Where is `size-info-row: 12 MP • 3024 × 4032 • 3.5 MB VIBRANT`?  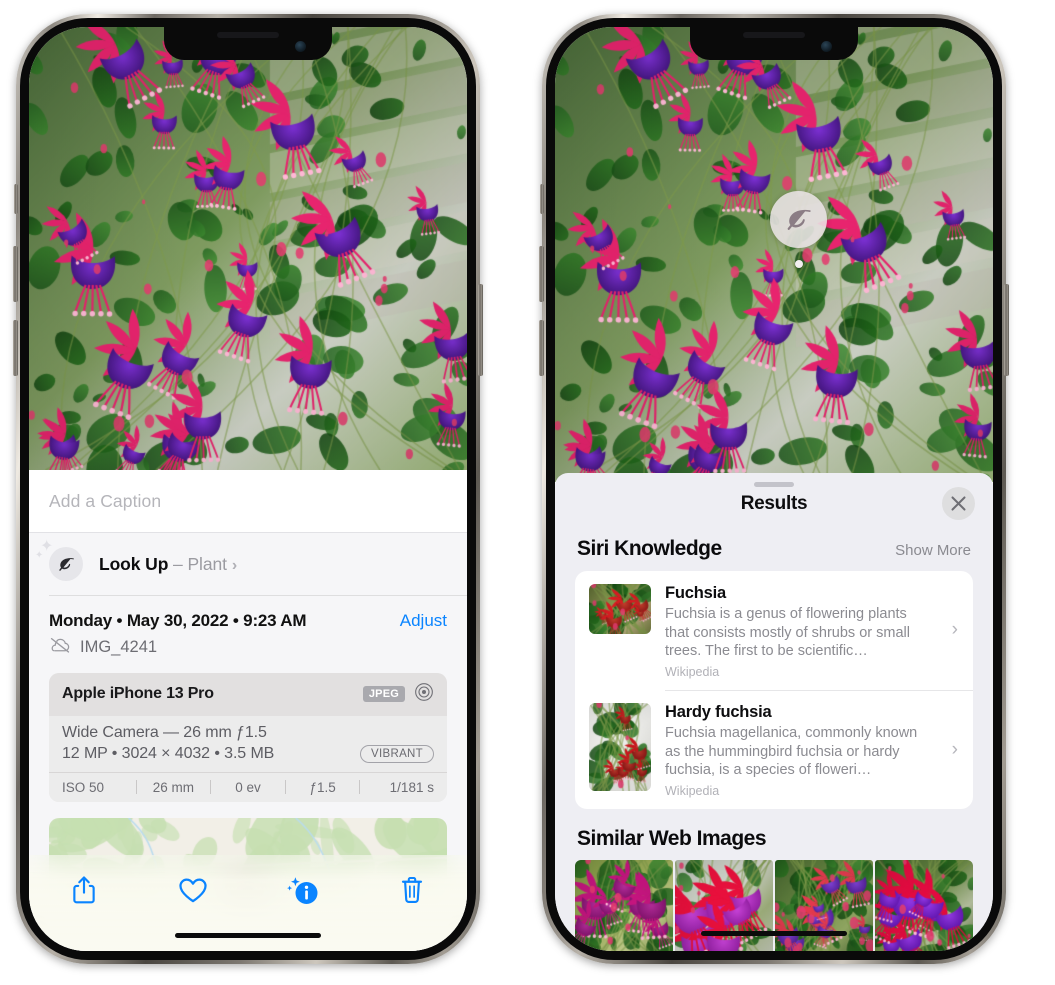 size-info-row: 12 MP • 3024 × 4032 • 3.5 MB VIBRANT is located at coordinates (248, 753).